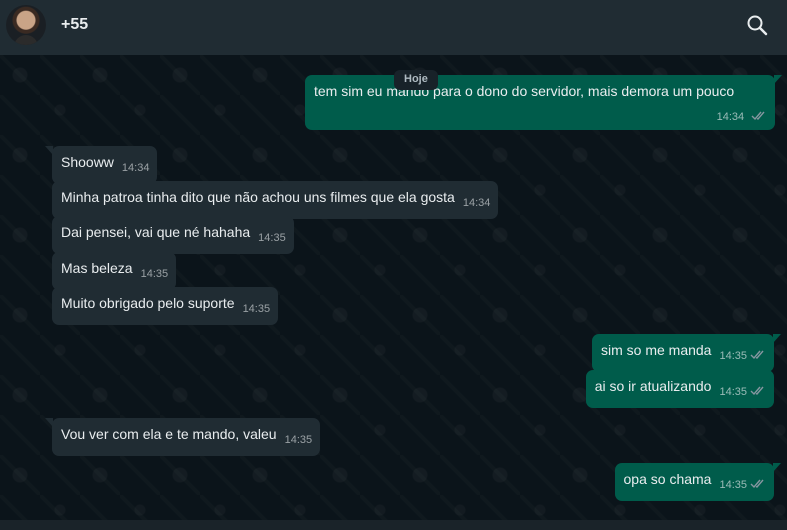 This screenshot has height=530, width=787. I want to click on compose-bar-edge, so click(393, 525).